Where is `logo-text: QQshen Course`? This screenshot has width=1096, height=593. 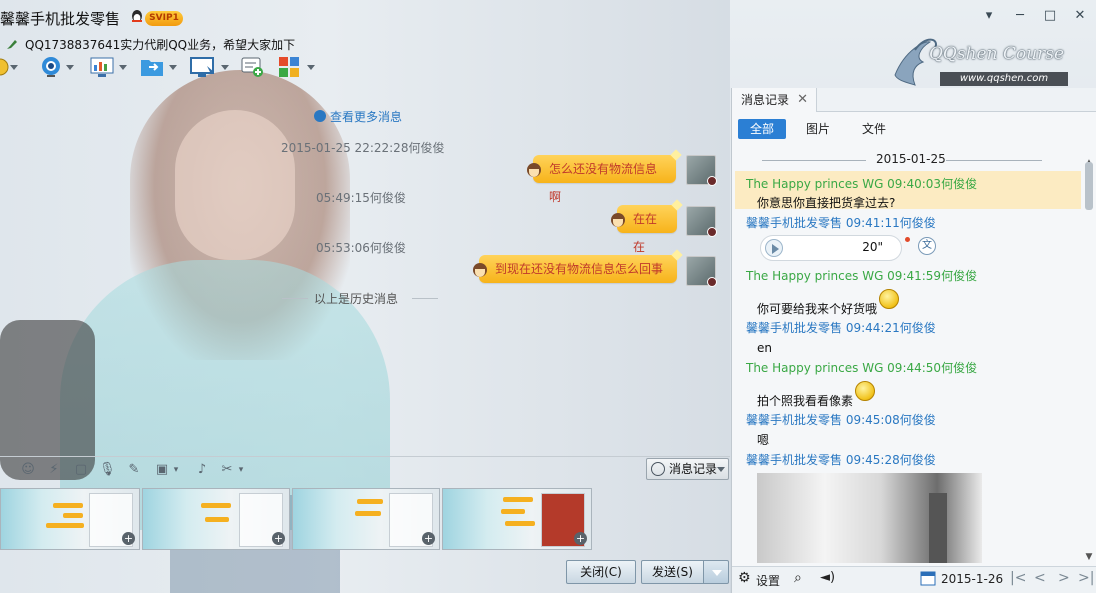
logo-text: QQshen Course is located at coordinates (997, 54).